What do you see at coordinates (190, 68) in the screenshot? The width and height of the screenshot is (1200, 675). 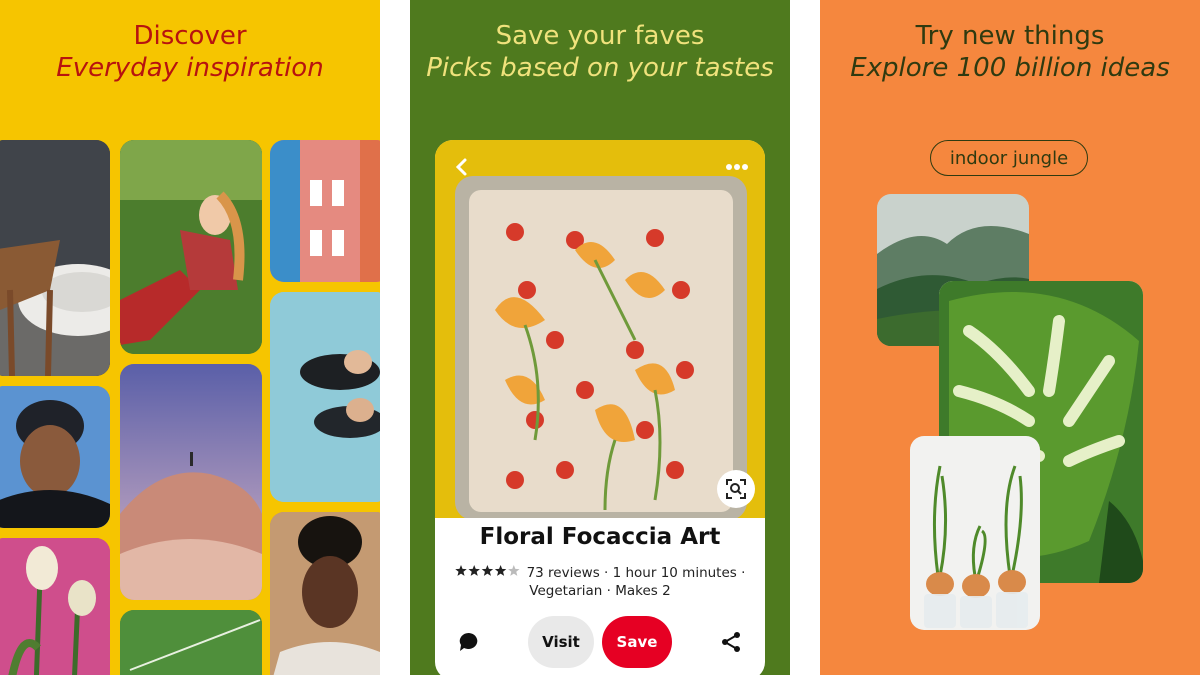 I see `headline-subtitle: Everyday inspiration` at bounding box center [190, 68].